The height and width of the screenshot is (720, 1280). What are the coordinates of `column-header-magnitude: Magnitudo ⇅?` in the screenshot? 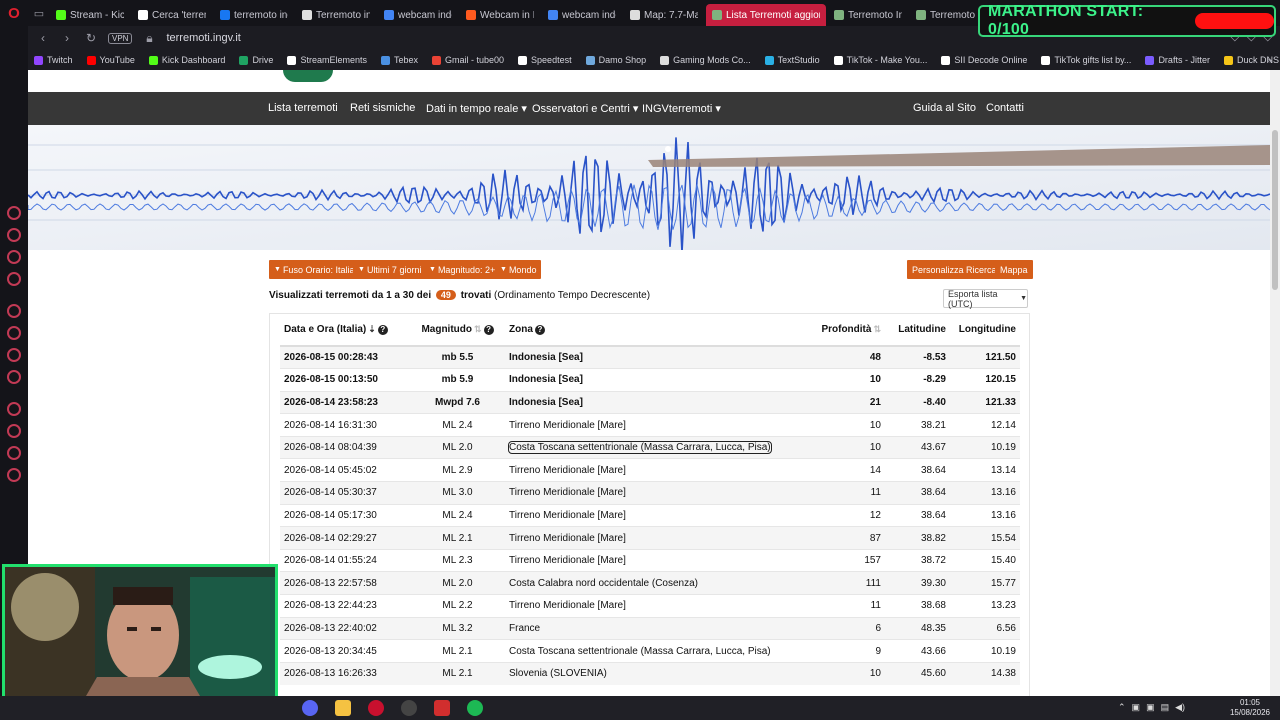 It's located at (457, 330).